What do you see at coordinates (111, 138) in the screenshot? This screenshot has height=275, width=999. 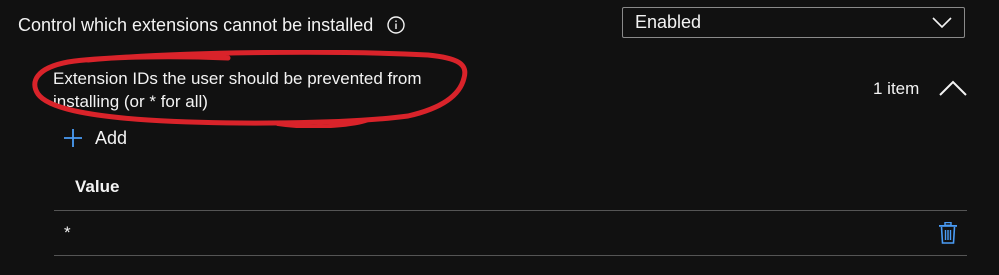 I see `add-label: Add` at bounding box center [111, 138].